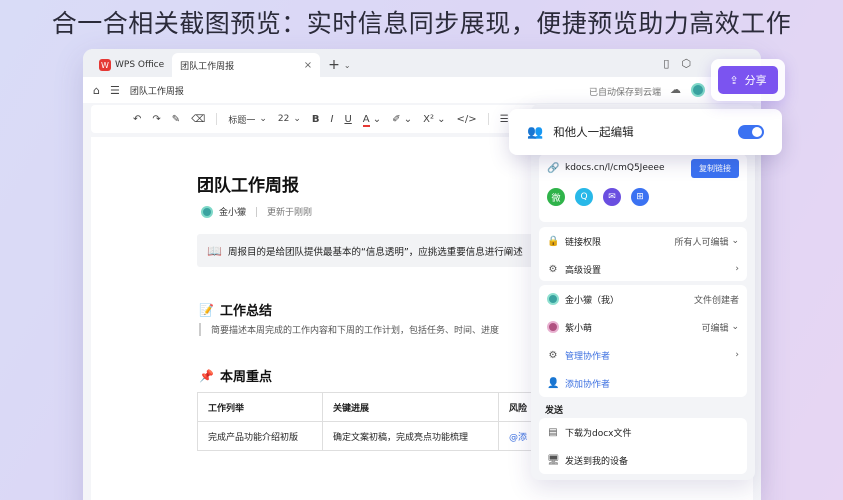  Describe the element at coordinates (535, 132) in the screenshot. I see `people-icon: 👥` at that location.